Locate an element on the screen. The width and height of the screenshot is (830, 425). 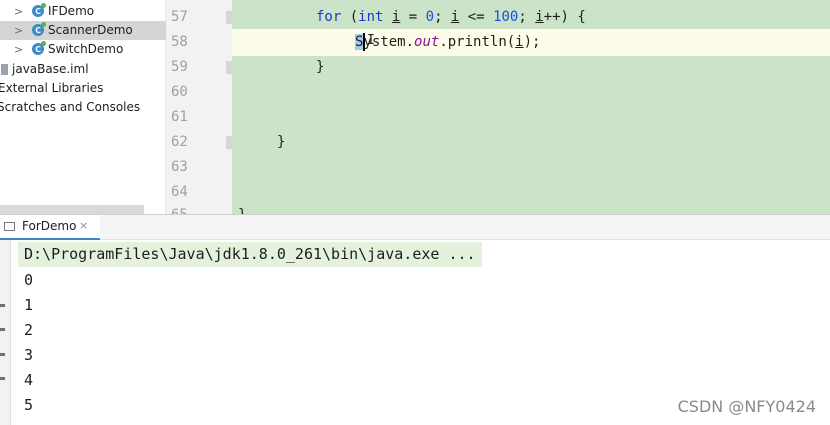
console-line: 3 is located at coordinates (29, 355).